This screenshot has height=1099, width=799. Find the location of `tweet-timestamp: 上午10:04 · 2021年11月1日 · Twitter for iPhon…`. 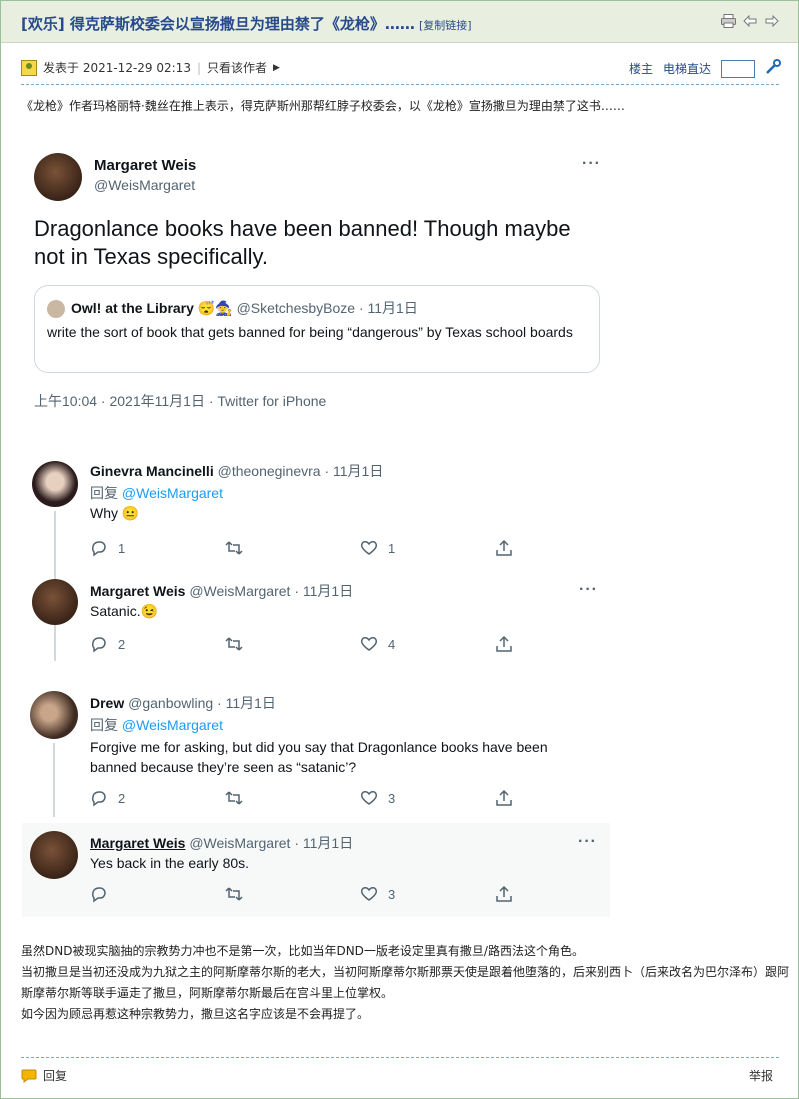

tweet-timestamp: 上午10:04 · 2021年11月1日 · Twitter for iPhon… is located at coordinates (180, 401).